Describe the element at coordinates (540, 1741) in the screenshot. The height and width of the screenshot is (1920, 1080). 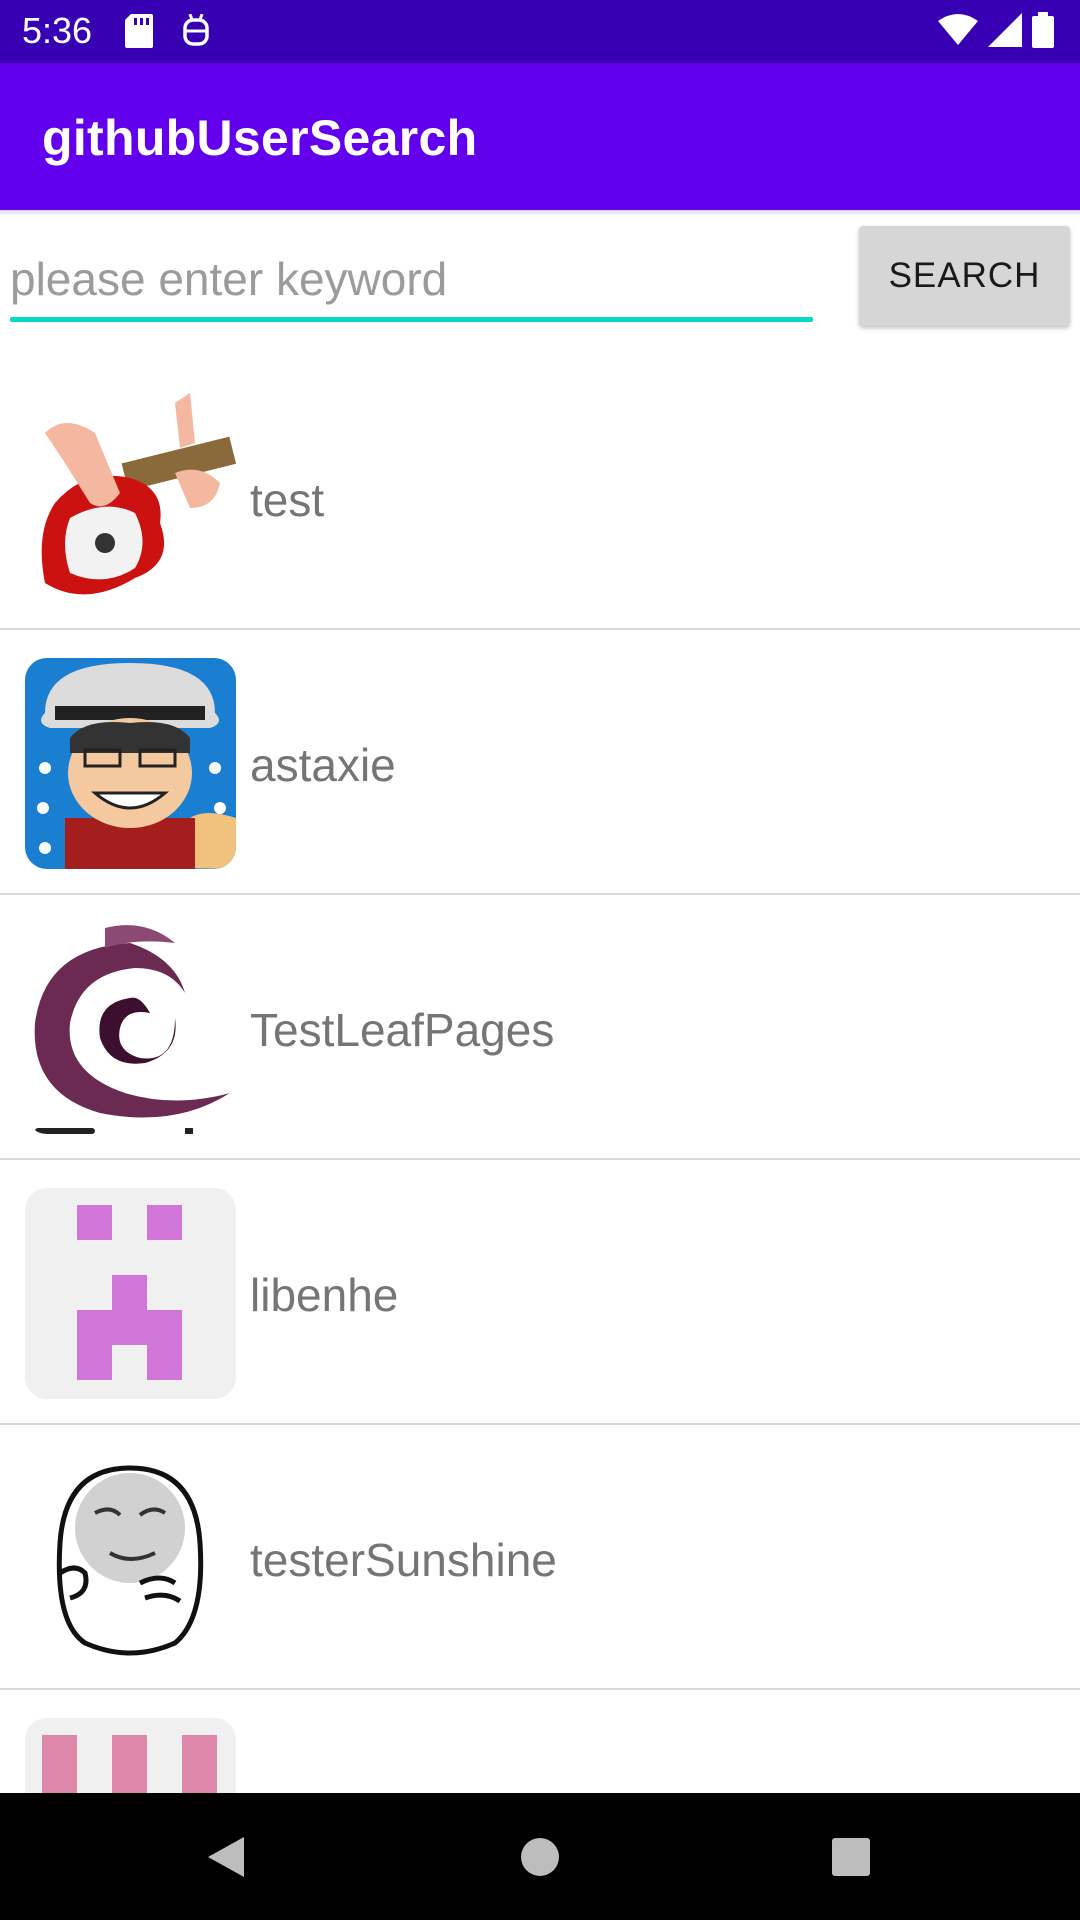
I see `list-item` at that location.